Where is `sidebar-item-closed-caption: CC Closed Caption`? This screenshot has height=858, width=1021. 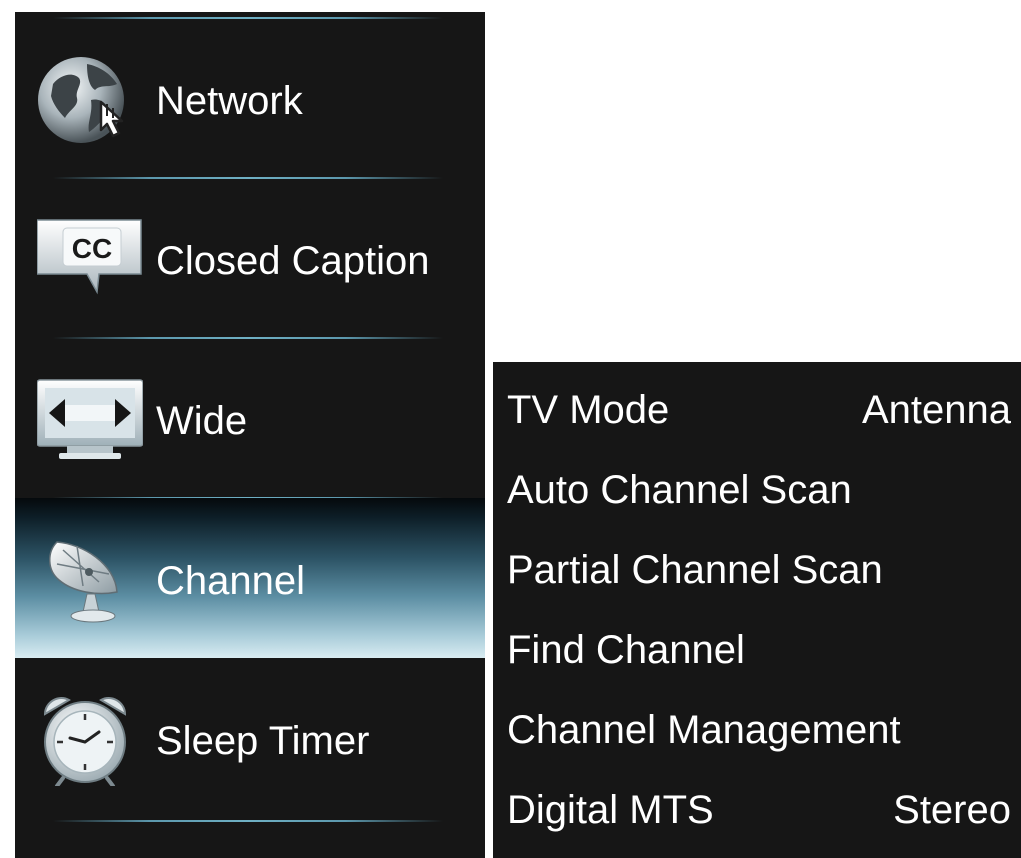
sidebar-item-closed-caption: CC Closed Caption is located at coordinates (250, 258).